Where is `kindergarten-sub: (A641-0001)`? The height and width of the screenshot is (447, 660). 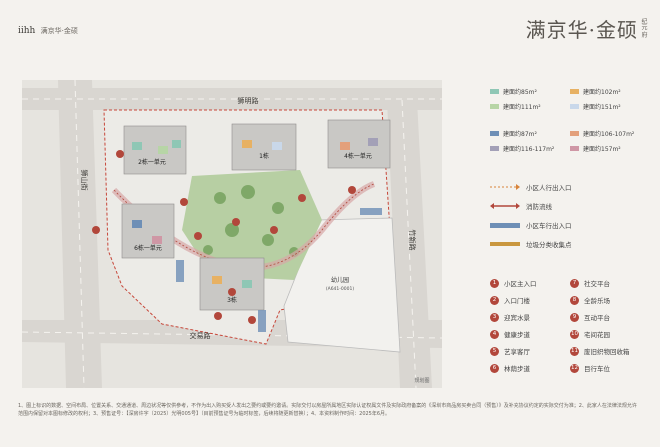
kindergarten-sub: (A641-0001) is located at coordinates (340, 289).